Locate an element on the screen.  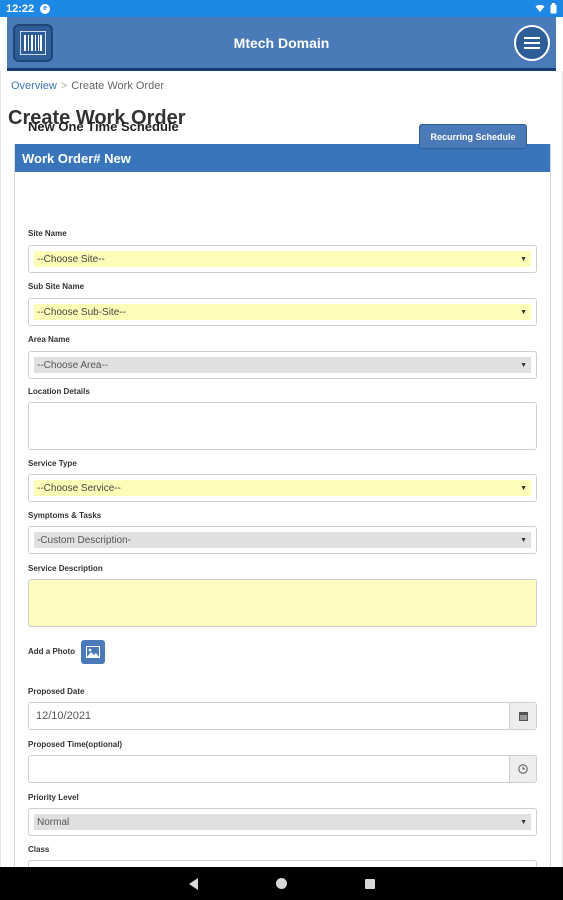
barcode-icon is located at coordinates (33, 43).